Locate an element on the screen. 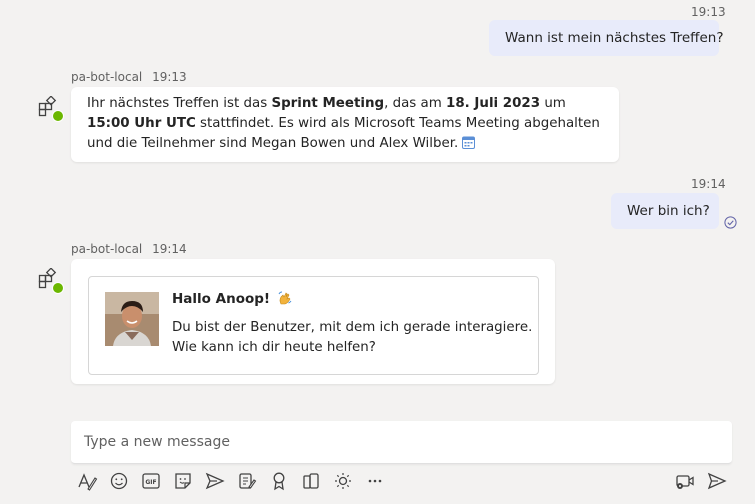  user-message-bubble: Wer bin ich? is located at coordinates (665, 211).